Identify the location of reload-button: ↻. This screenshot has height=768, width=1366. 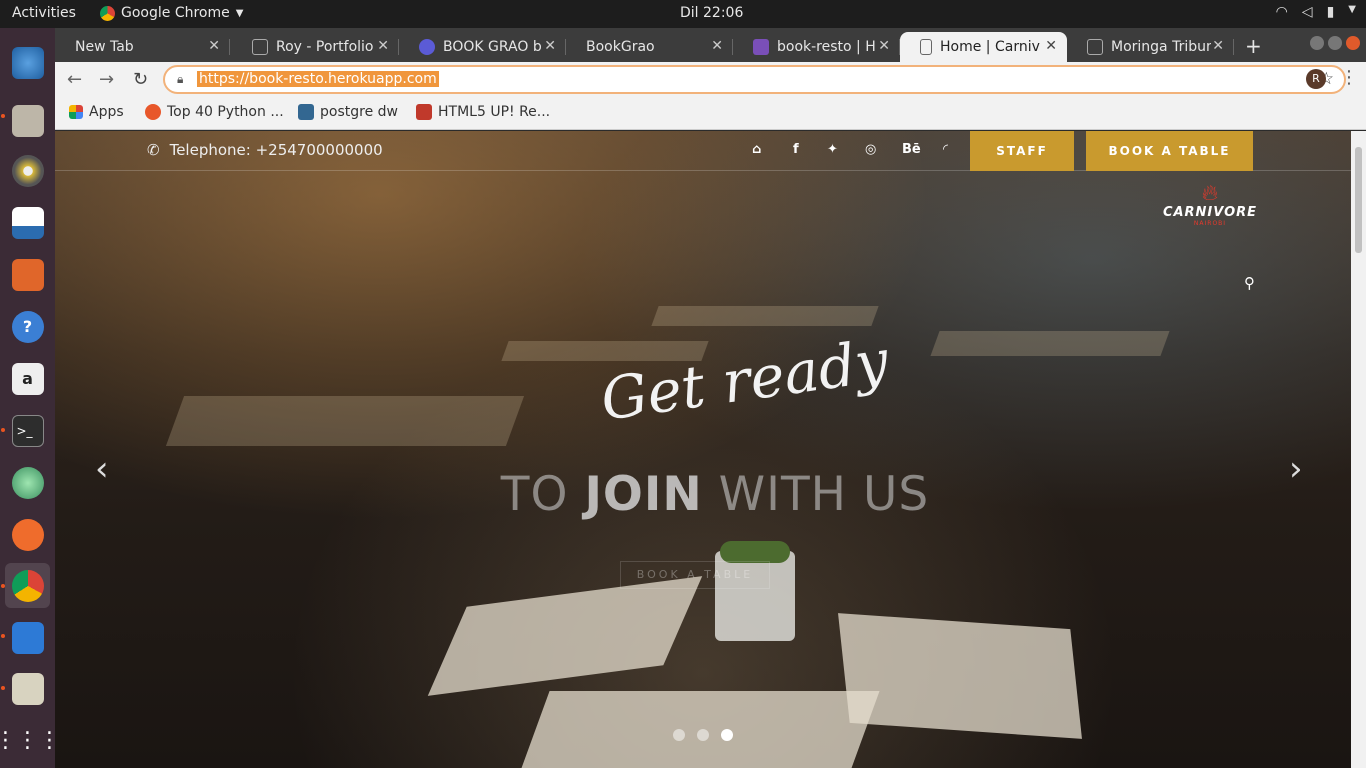
(140, 79).